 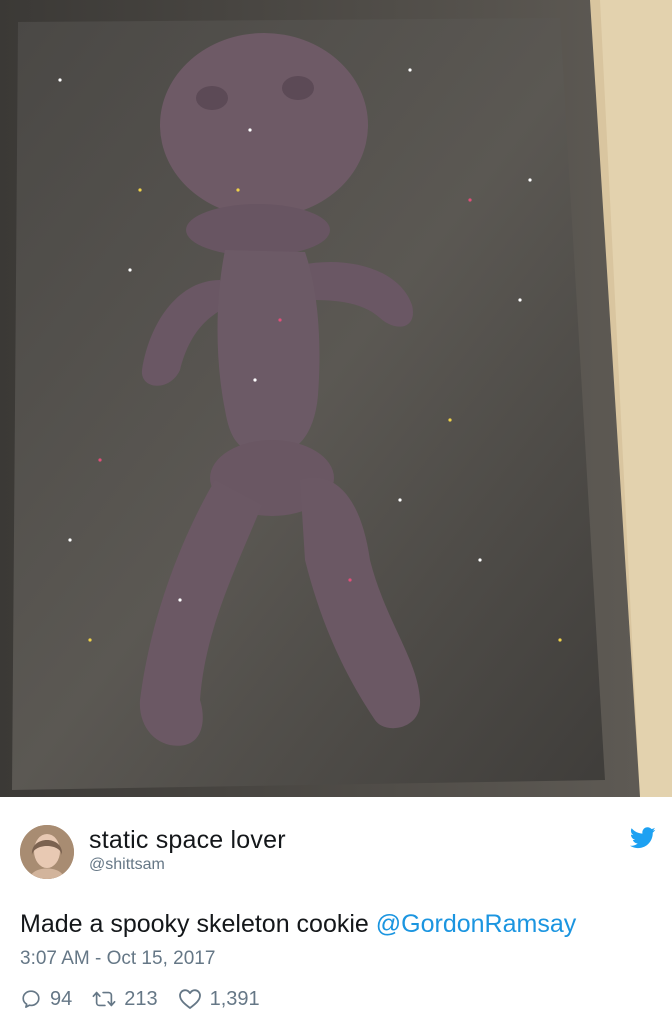 I want to click on like-button: 1,391, so click(x=219, y=999).